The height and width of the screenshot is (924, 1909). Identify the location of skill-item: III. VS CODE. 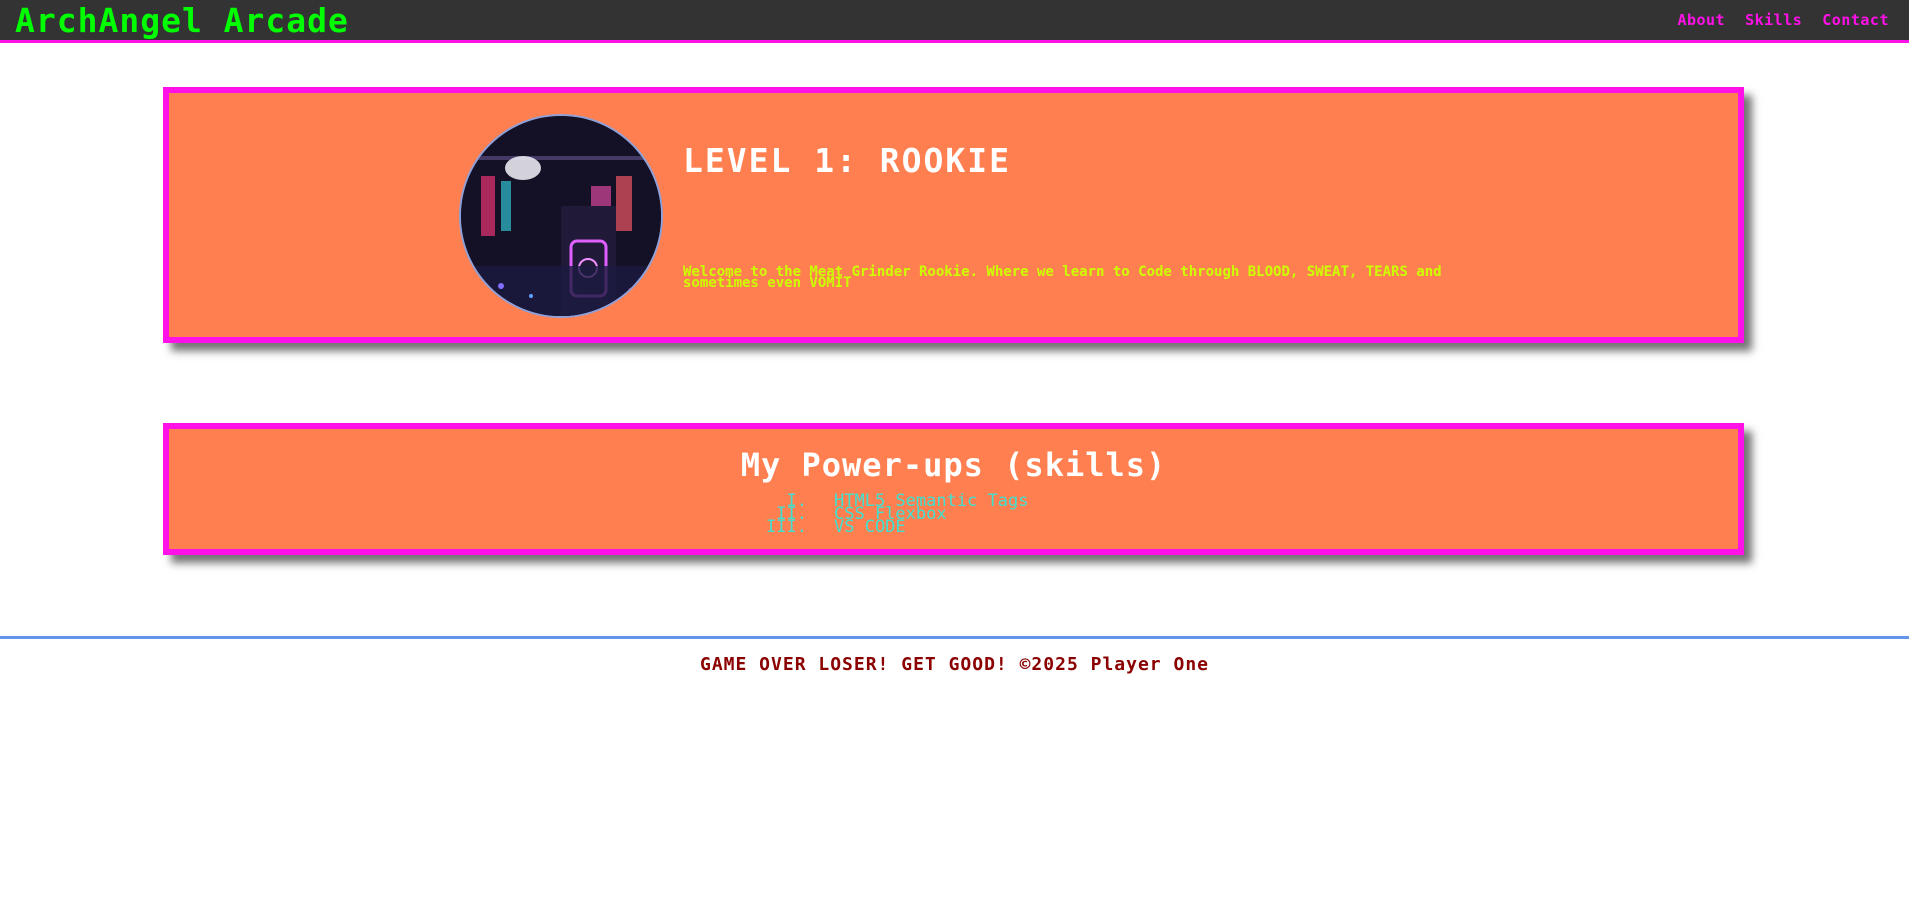
(953, 527).